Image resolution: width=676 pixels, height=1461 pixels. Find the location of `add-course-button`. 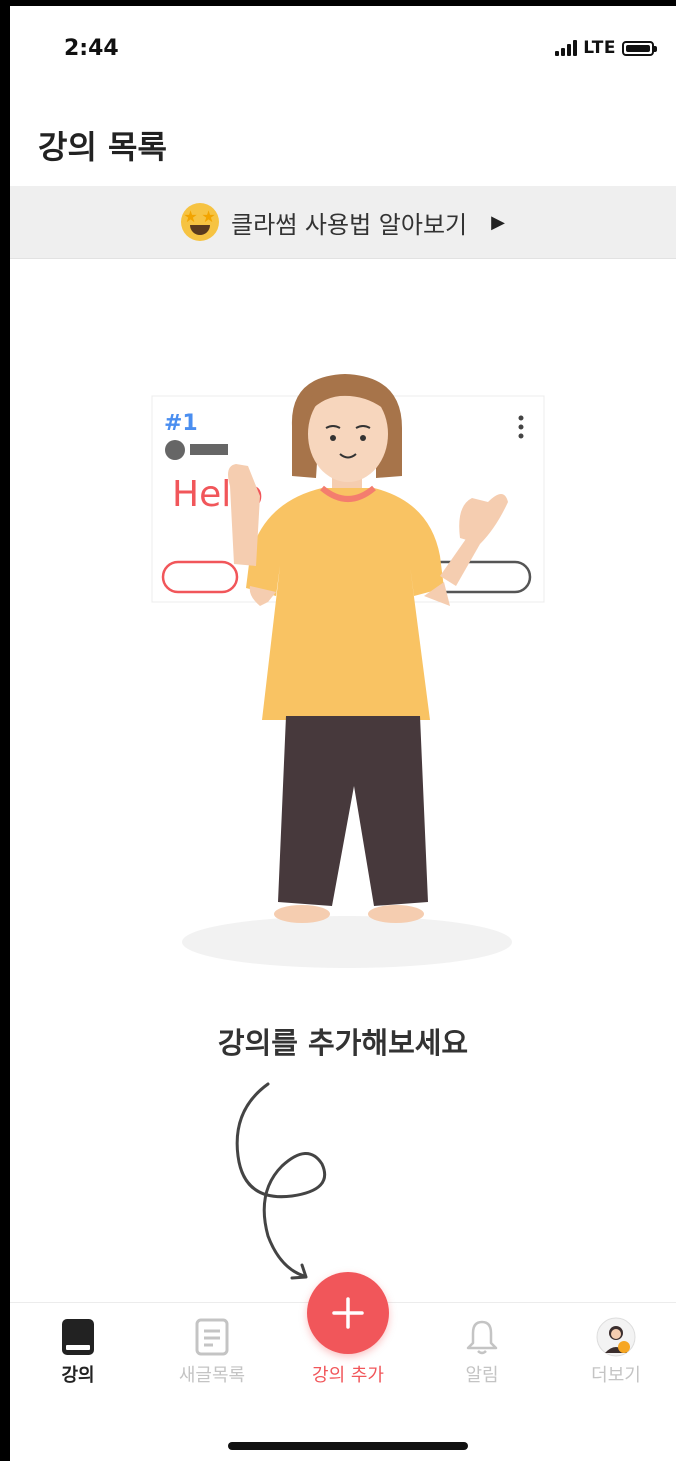

add-course-button is located at coordinates (348, 1313).